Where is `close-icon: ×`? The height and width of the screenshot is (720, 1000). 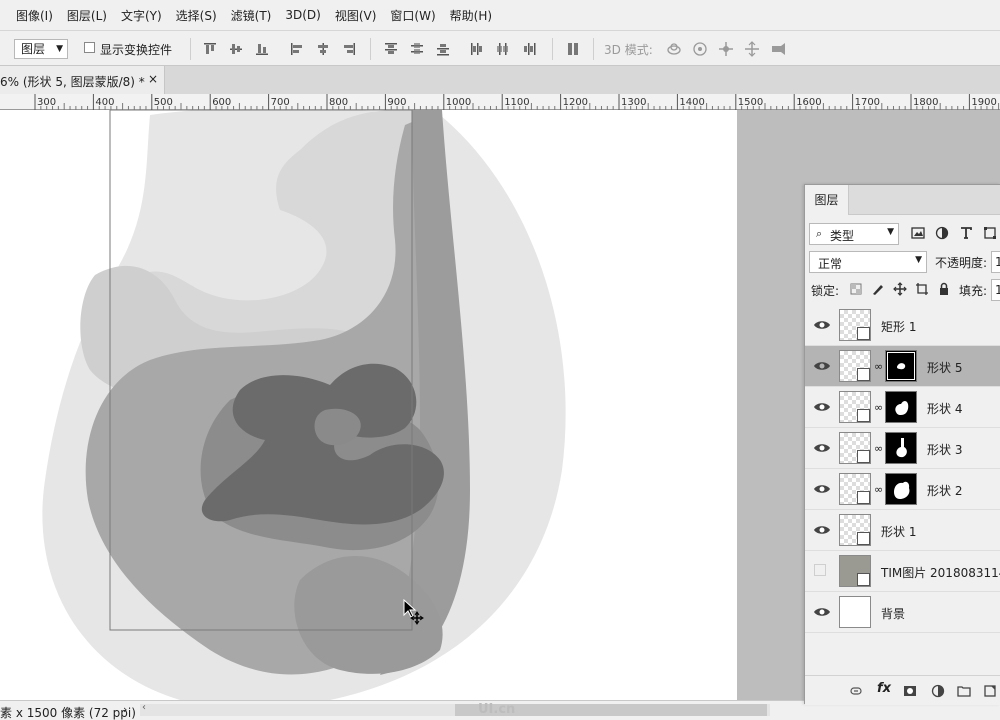
close-icon: × is located at coordinates (153, 79).